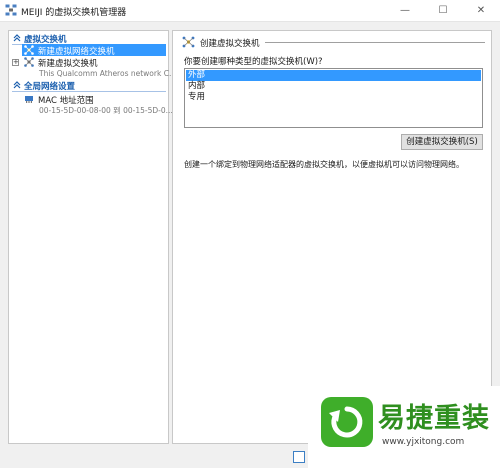  Describe the element at coordinates (253, 62) in the screenshot. I see `switch-type-prompt: 你要创建哪种类型的虚拟交换机(W)?` at that location.